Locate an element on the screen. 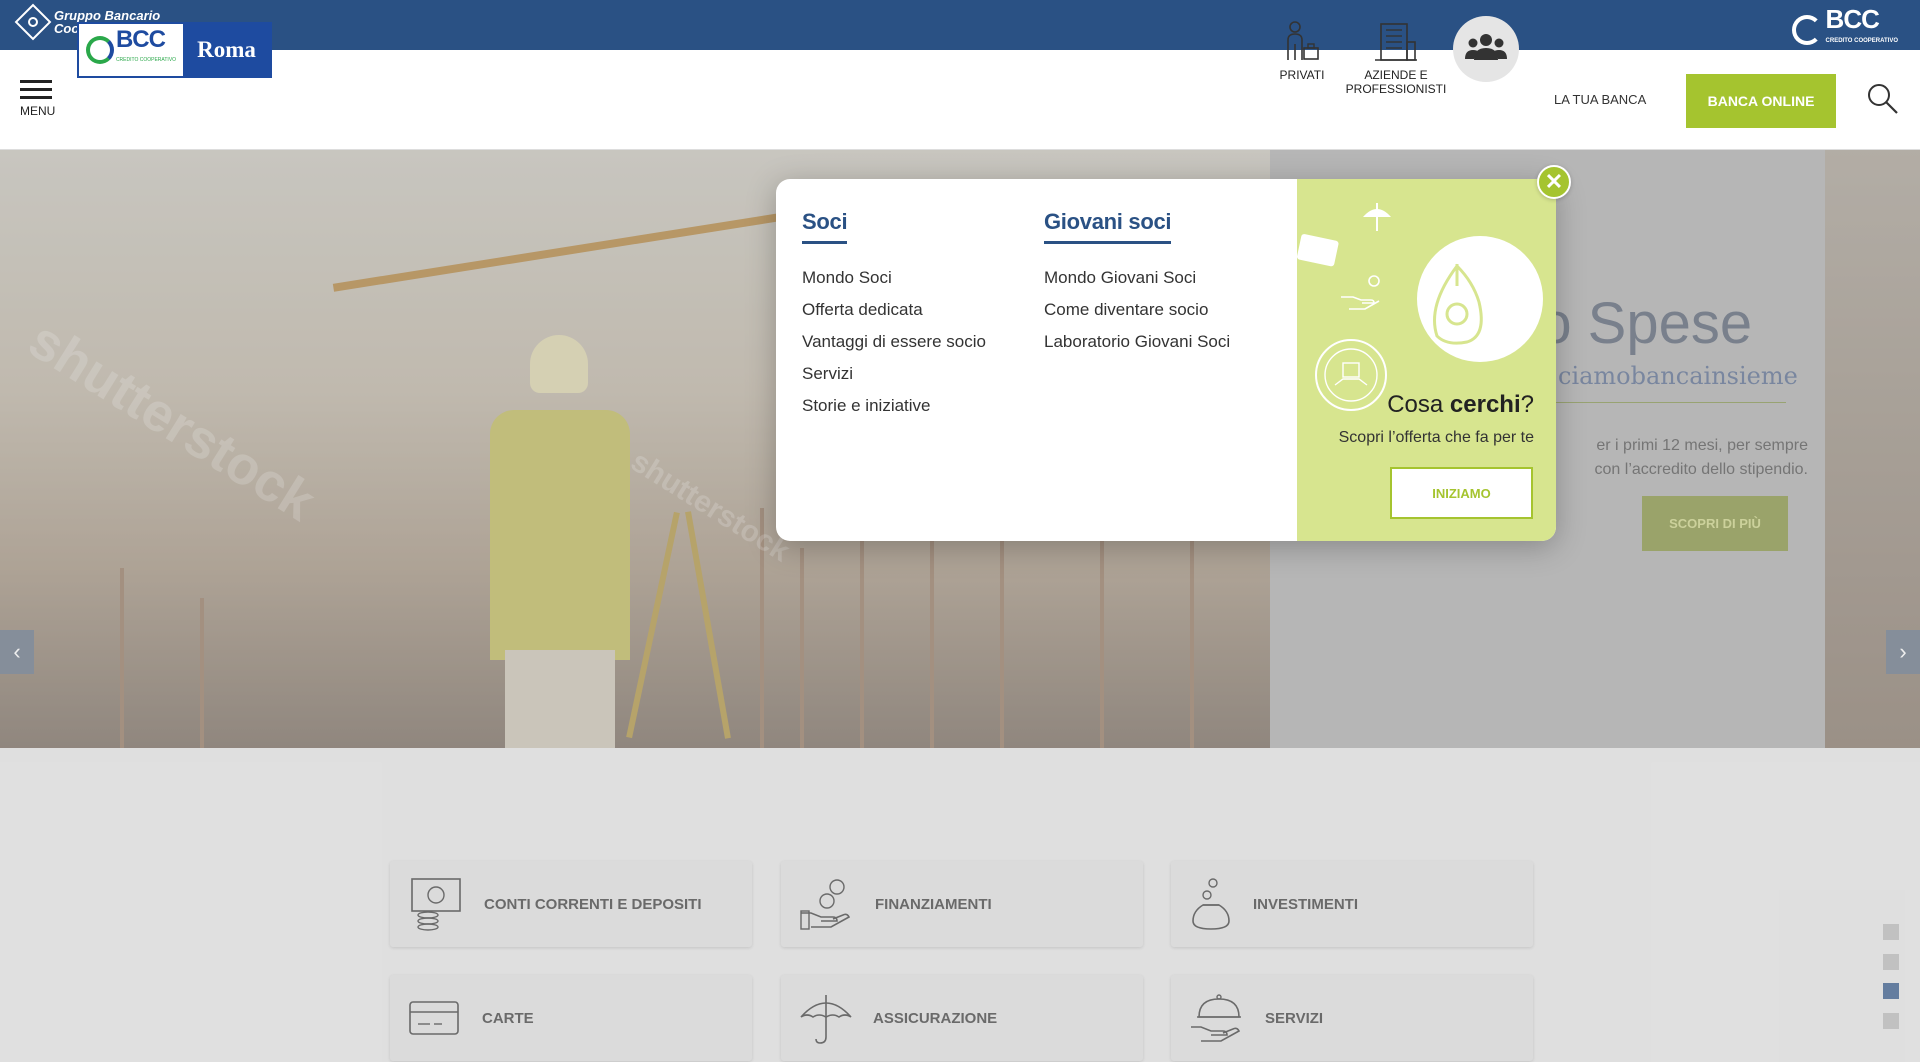  bank-logo-city: Roma is located at coordinates (226, 50).